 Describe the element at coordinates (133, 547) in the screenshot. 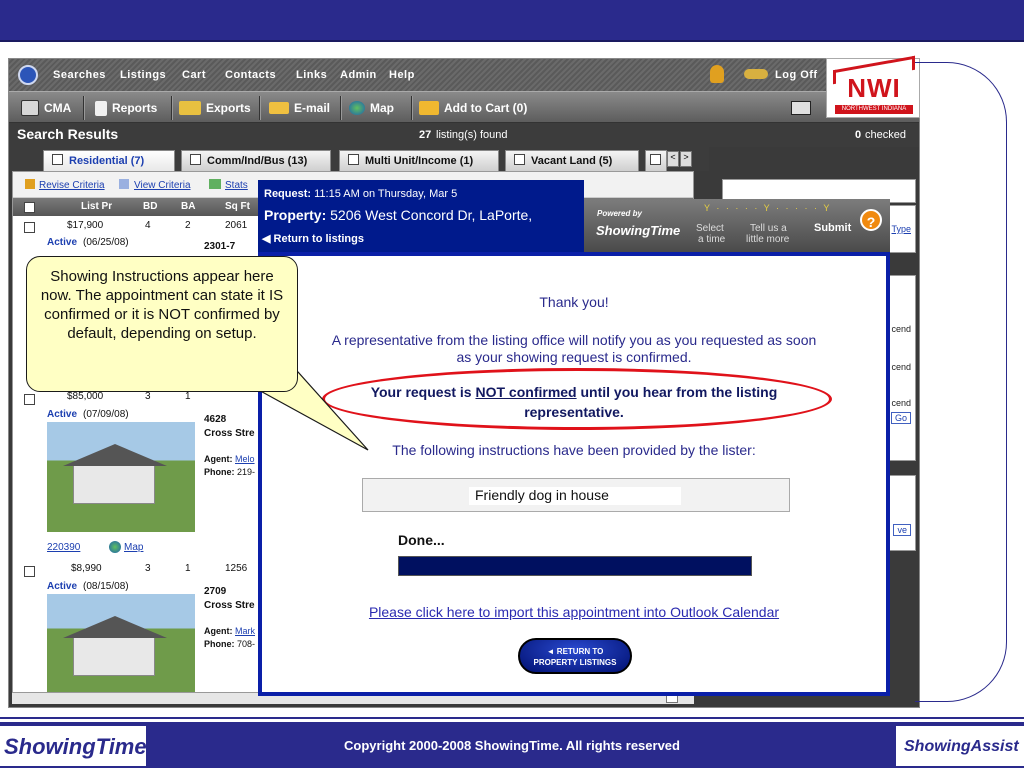

I see `map-link: Map` at that location.